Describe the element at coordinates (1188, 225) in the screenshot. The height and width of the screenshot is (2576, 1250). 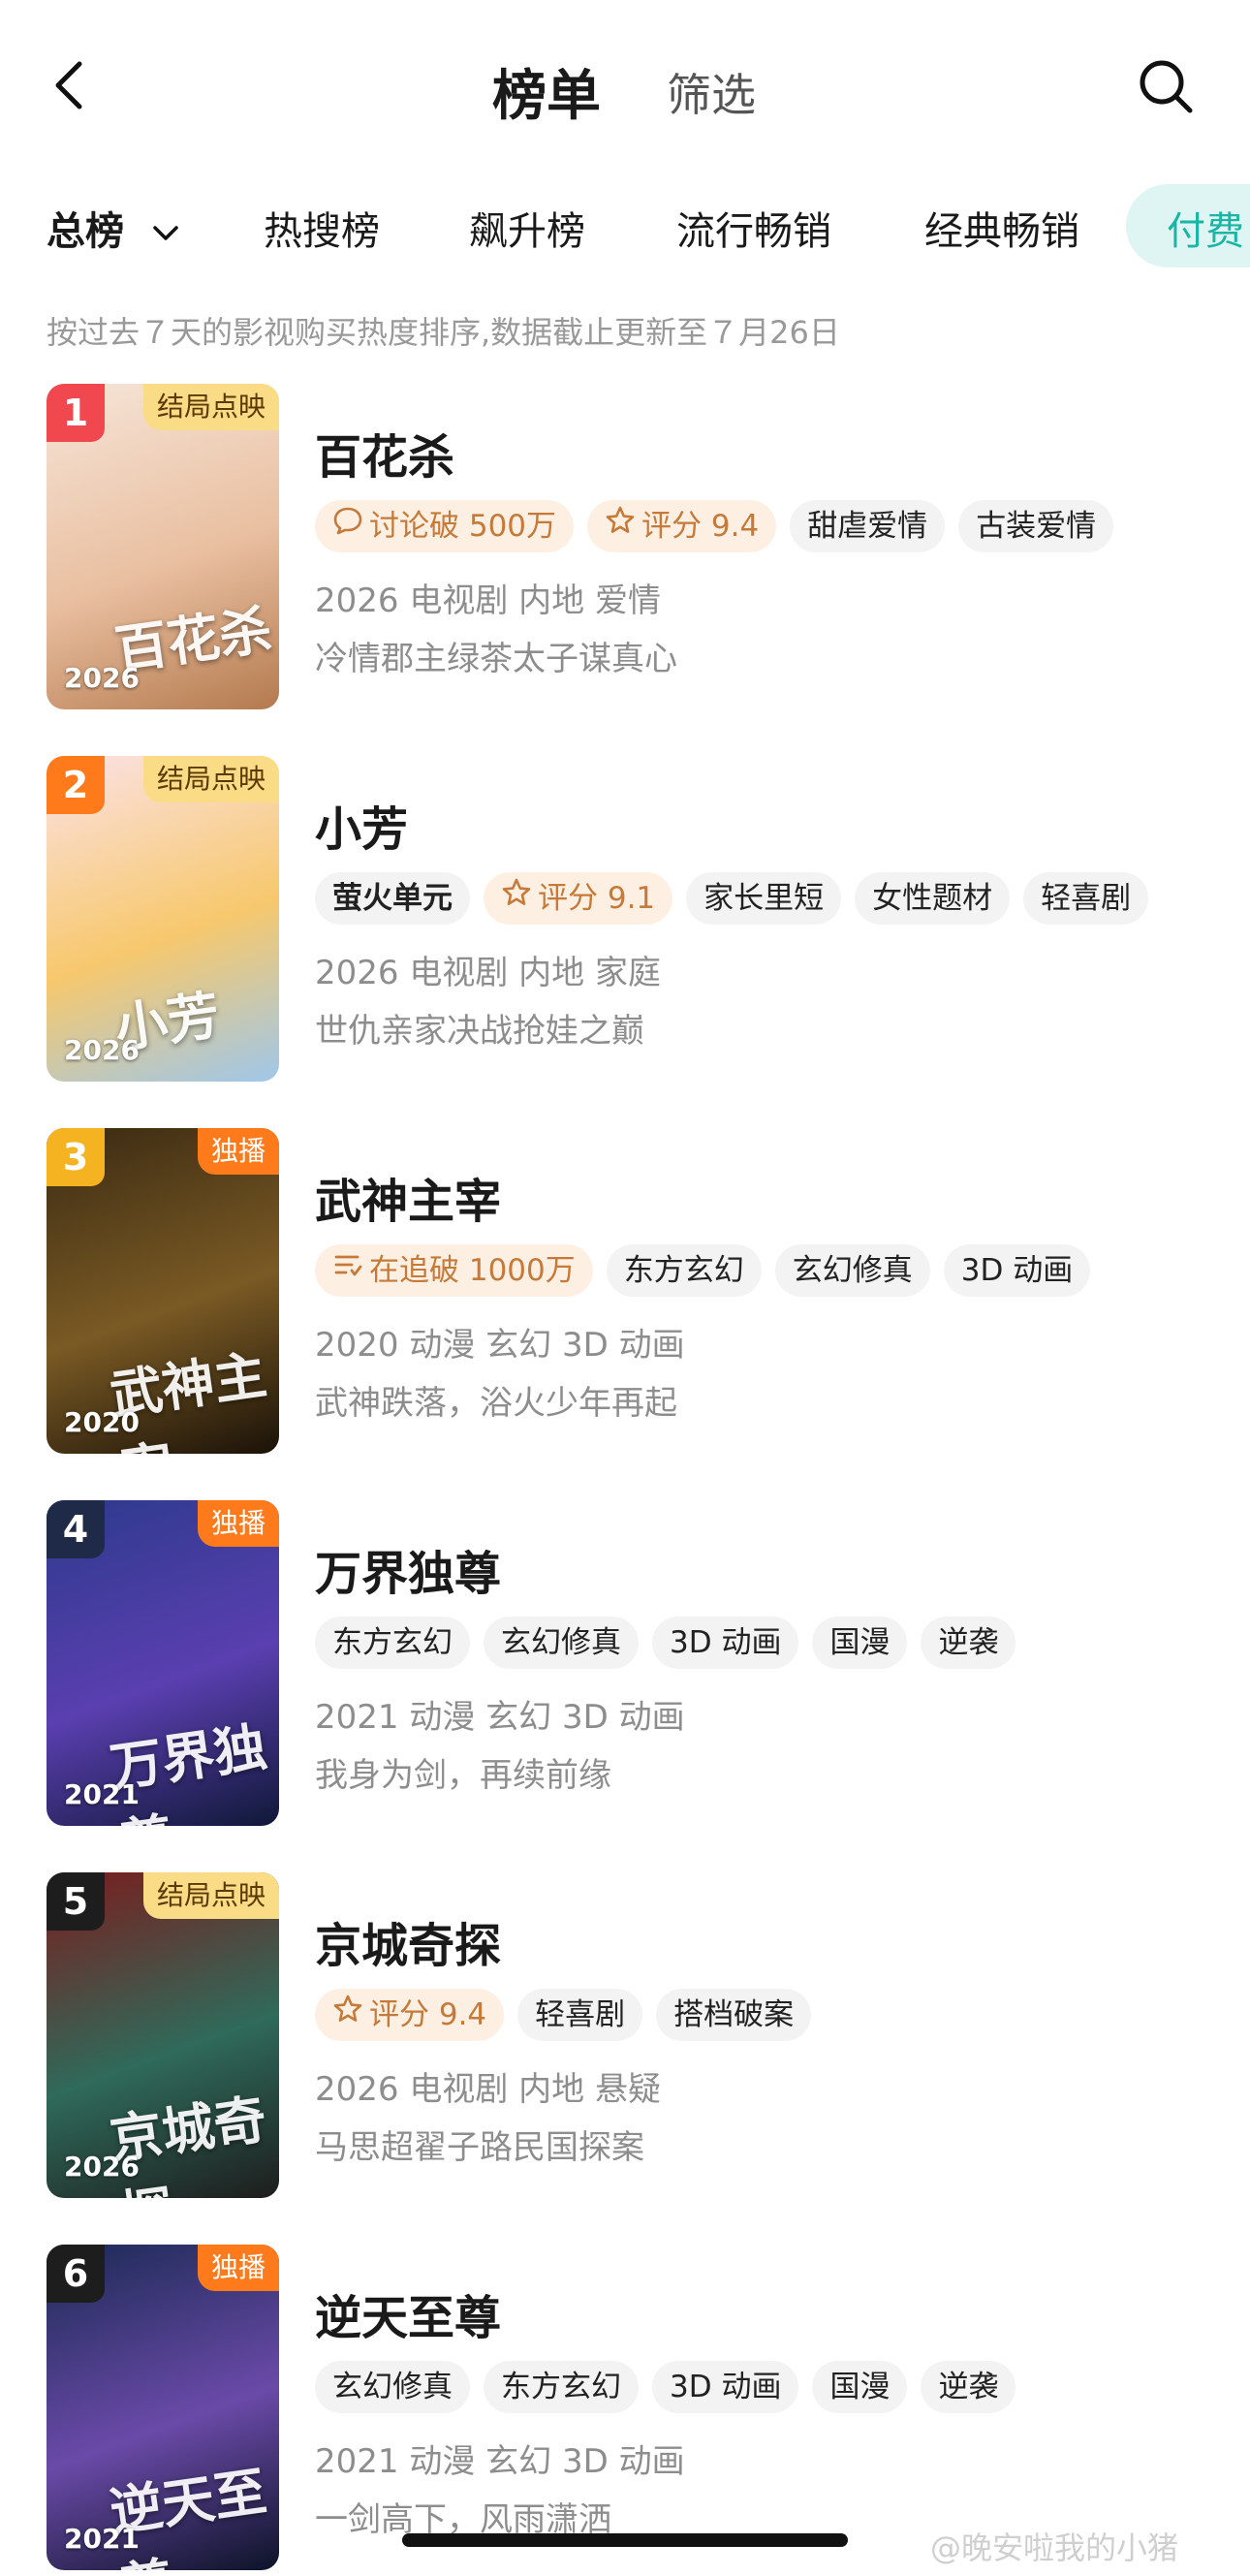
I see `tab-paid: 付费` at that location.